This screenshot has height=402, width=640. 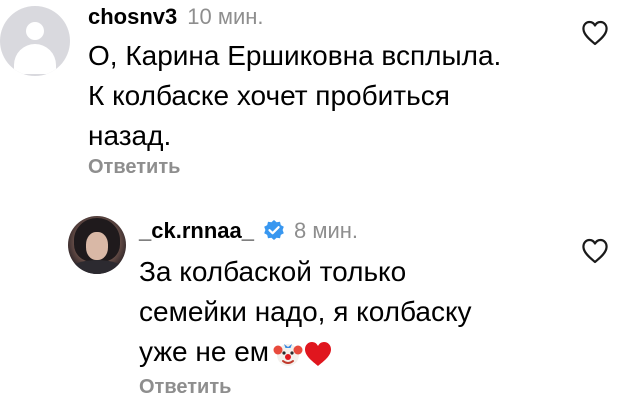 I want to click on comment-header: _ck.rnnaa_ 8 мин., so click(x=248, y=231).